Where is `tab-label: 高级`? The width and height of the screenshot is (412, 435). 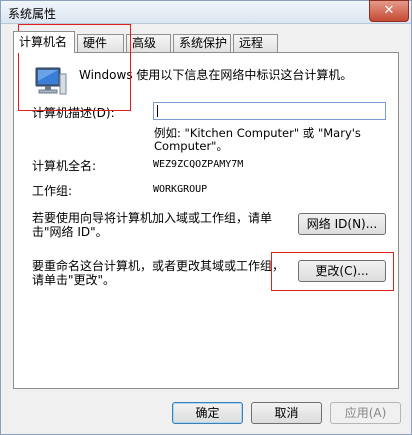
tab-label: 高级 is located at coordinates (144, 43).